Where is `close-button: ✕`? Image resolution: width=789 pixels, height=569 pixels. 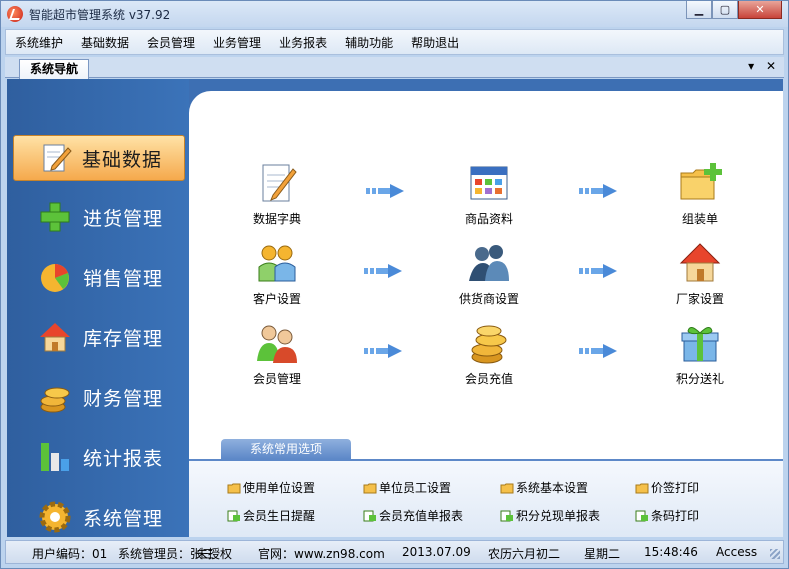 close-button: ✕ is located at coordinates (760, 10).